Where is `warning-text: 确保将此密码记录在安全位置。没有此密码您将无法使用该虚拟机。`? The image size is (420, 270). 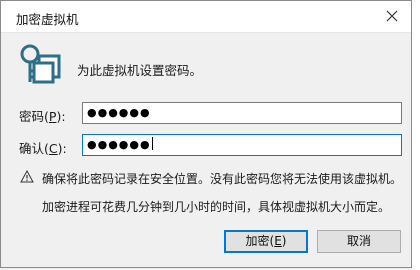
warning-text: 确保将此密码记录在安全位置。没有此密码您将无法使用该虚拟机。 is located at coordinates (222, 179).